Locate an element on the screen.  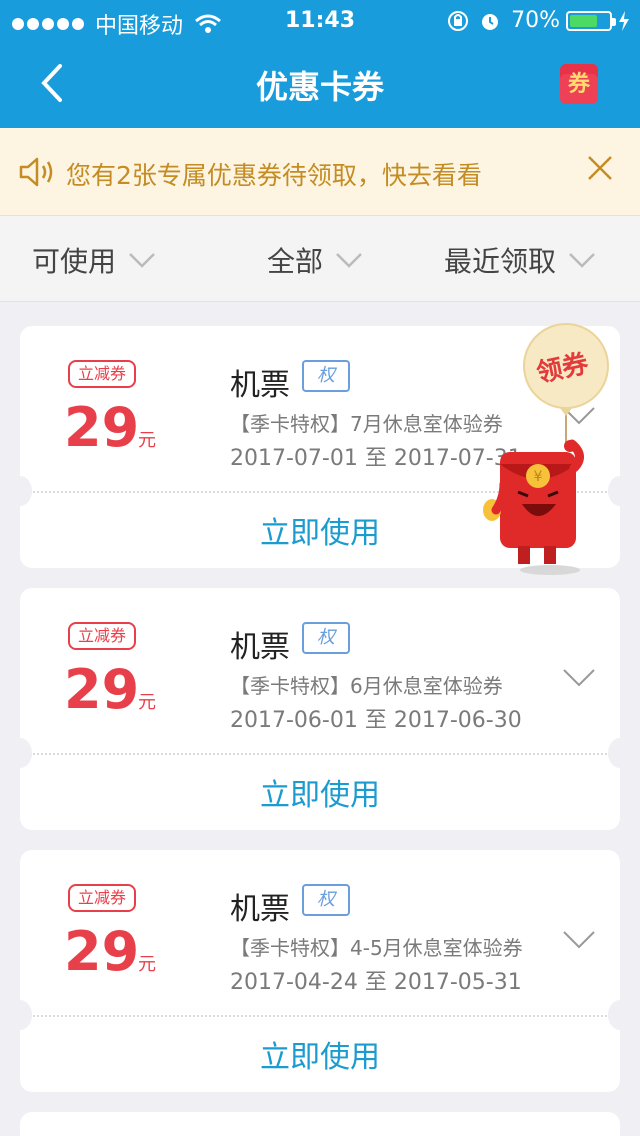
battery-percent: 70% is located at coordinates (535, 20).